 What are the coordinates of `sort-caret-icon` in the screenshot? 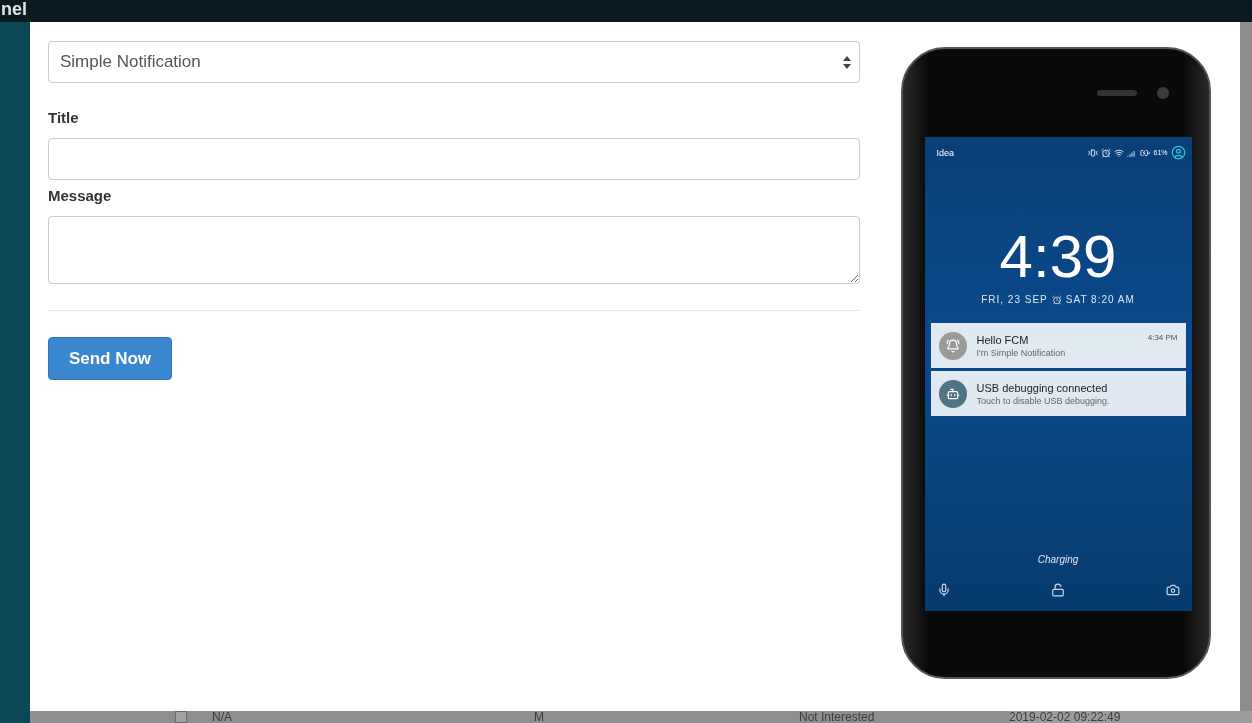 It's located at (847, 62).